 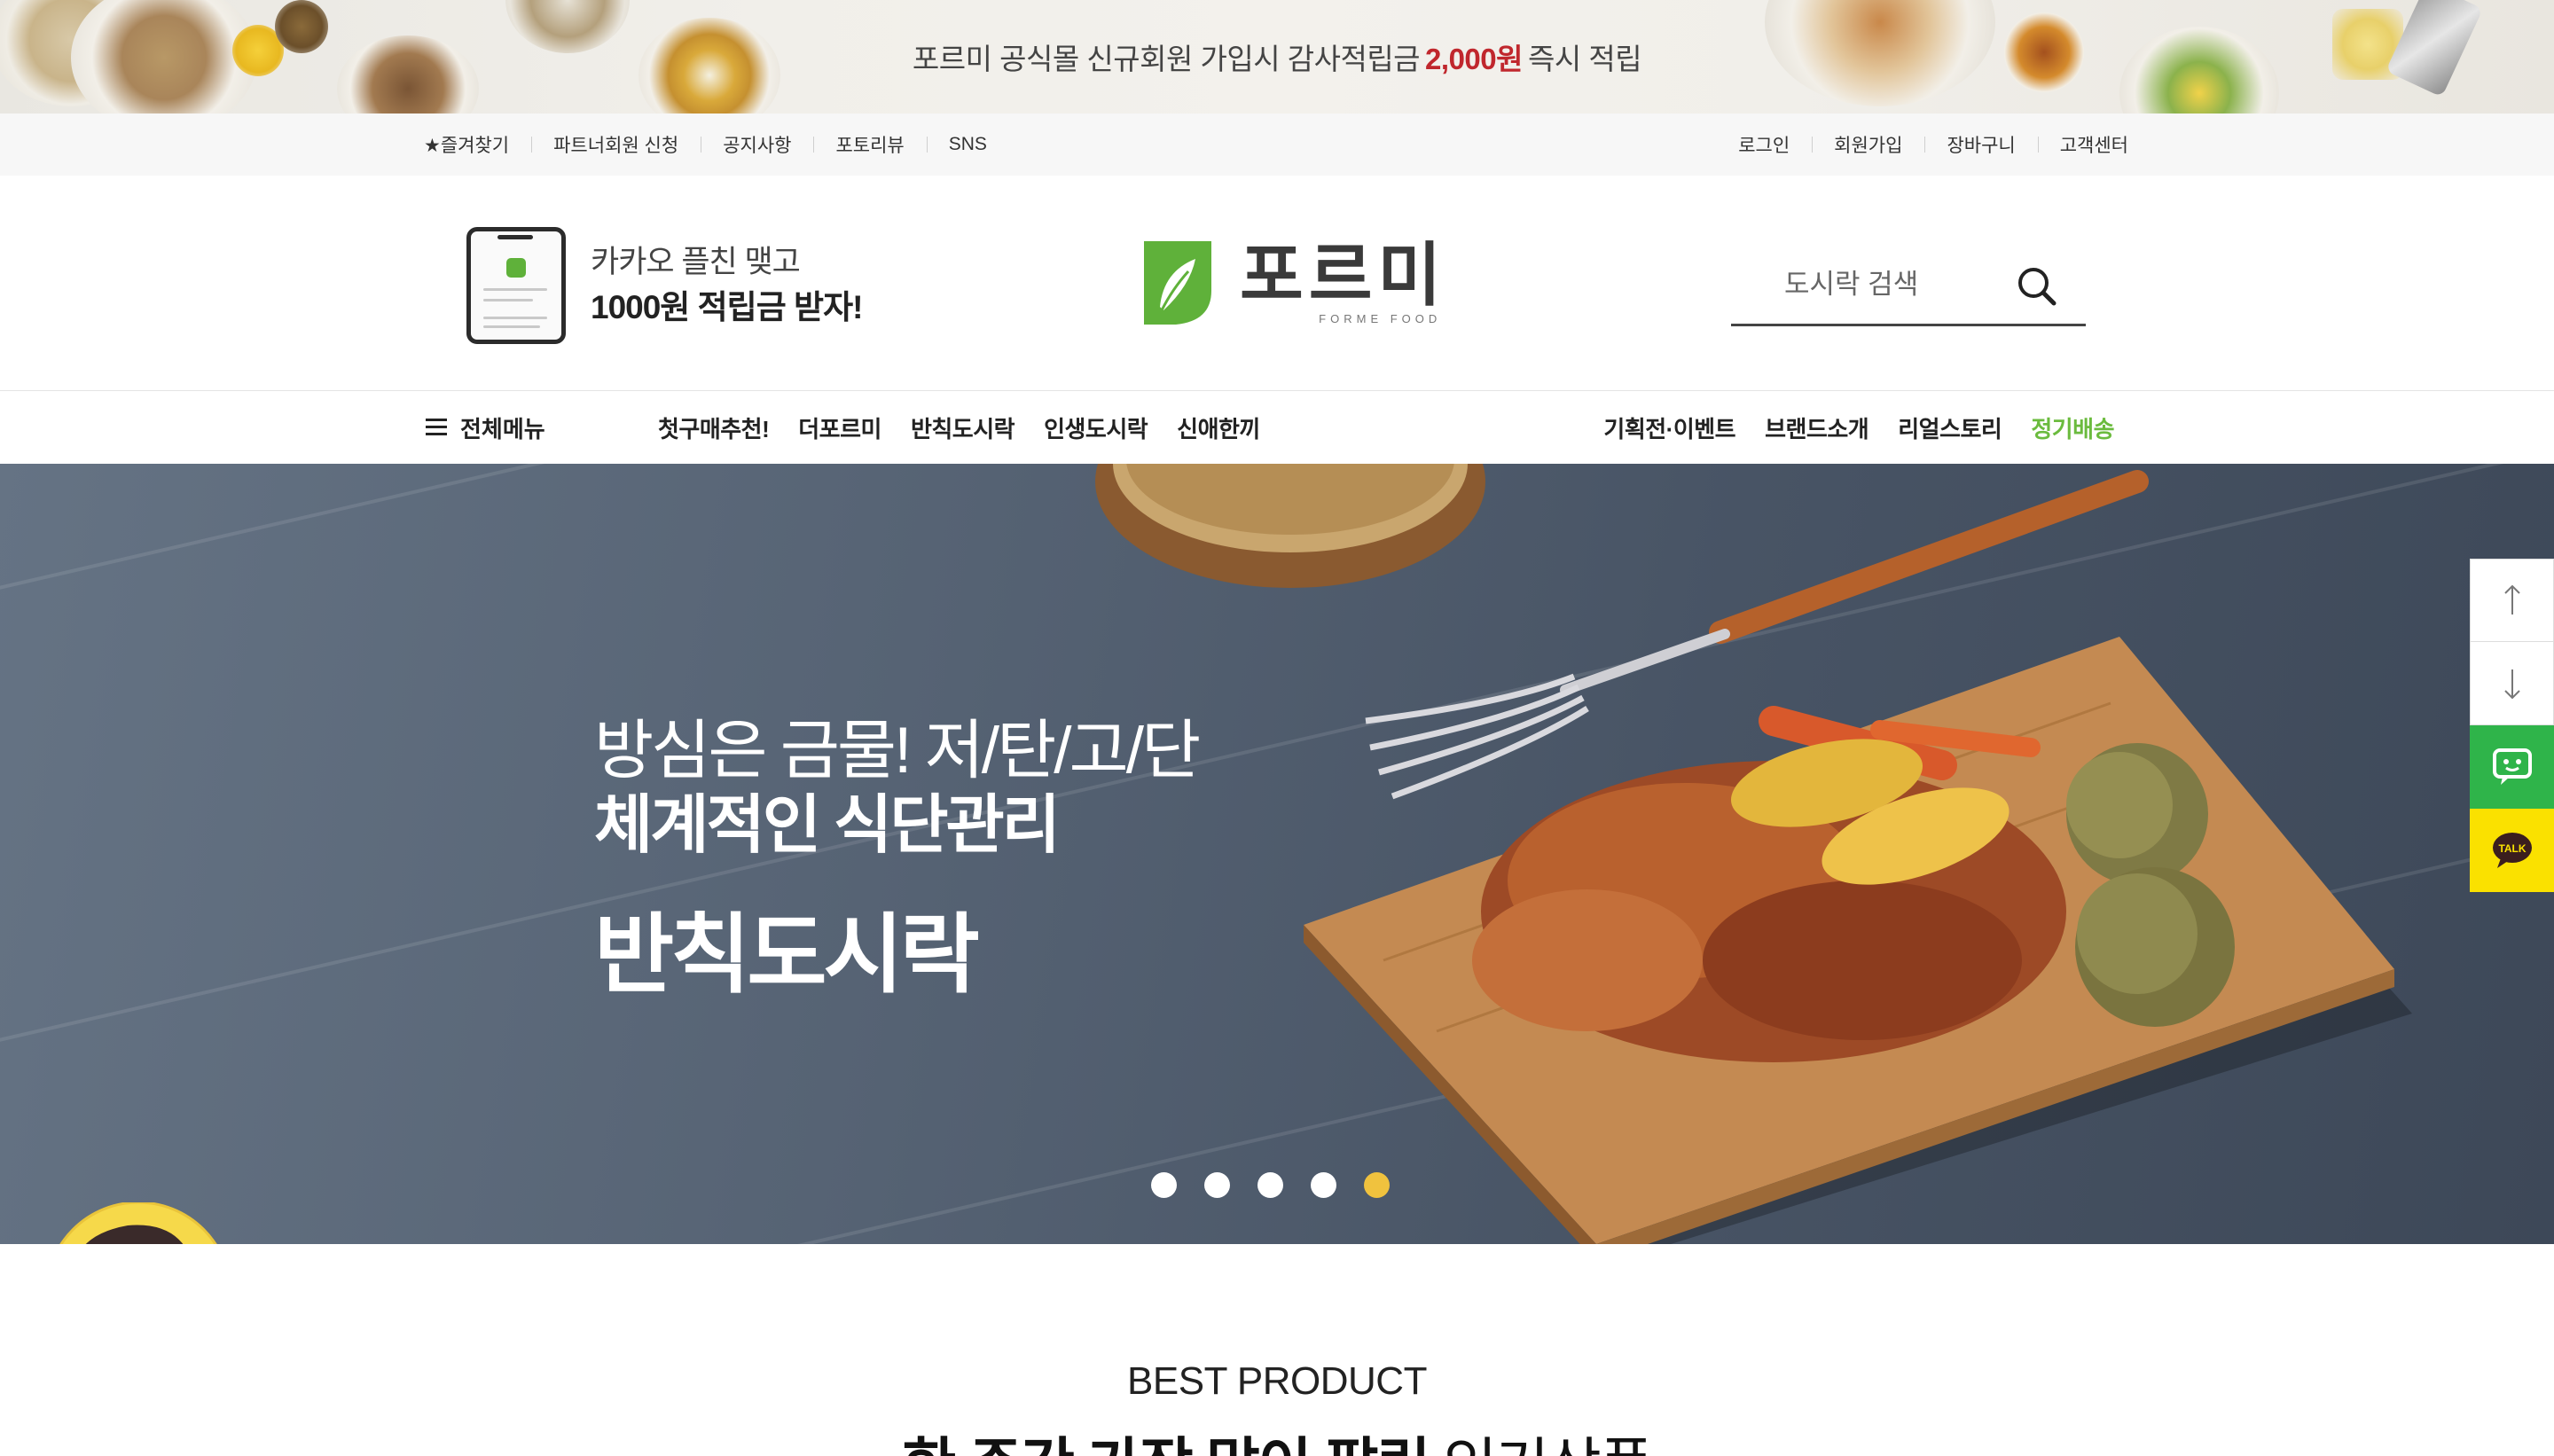 I want to click on all-menu-button: 전체메뉴, so click(x=485, y=427).